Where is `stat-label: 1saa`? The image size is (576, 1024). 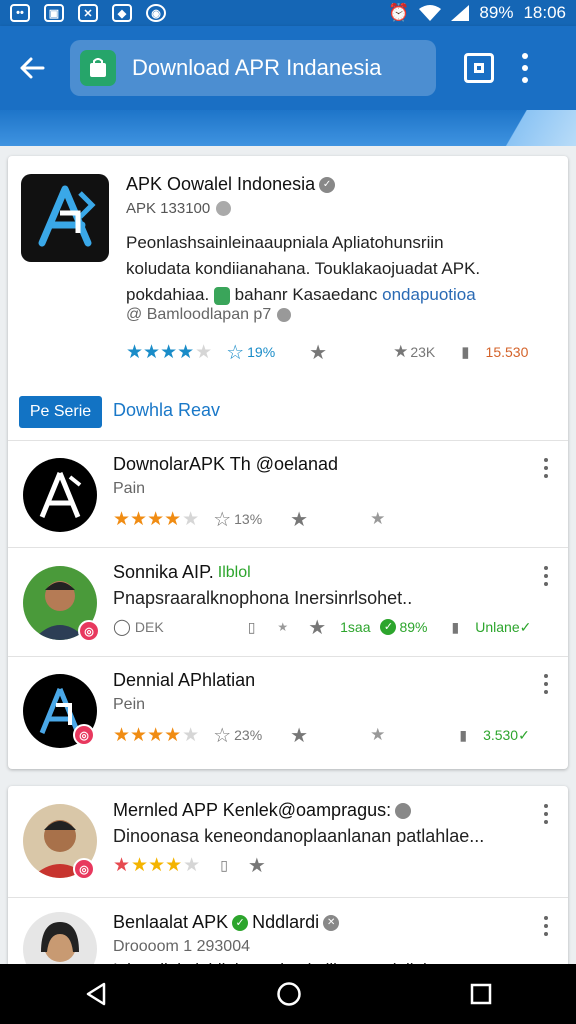 stat-label: 1saa is located at coordinates (355, 627).